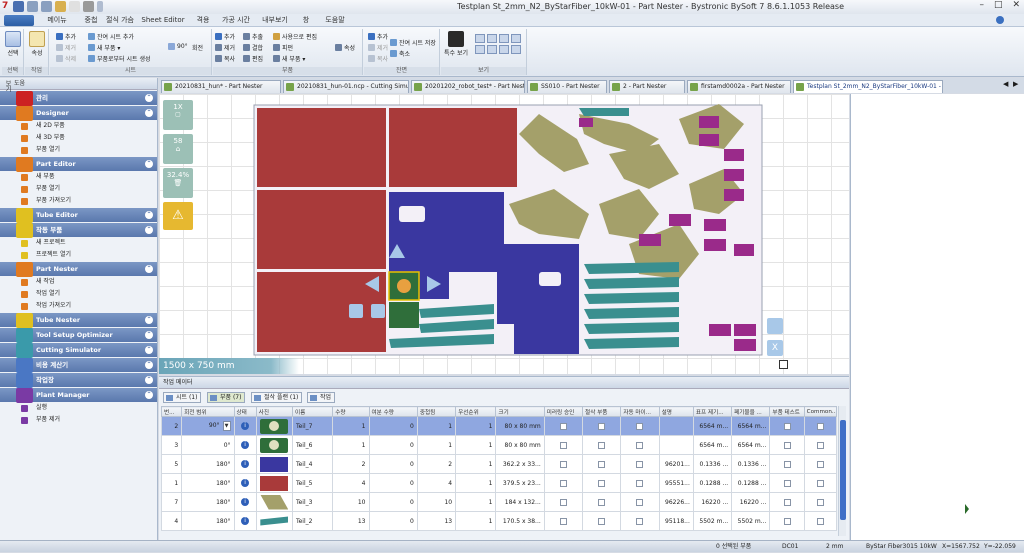 The image size is (1024, 553). What do you see at coordinates (312, 411) in the screenshot?
I see `column-header: 이름` at bounding box center [312, 411].